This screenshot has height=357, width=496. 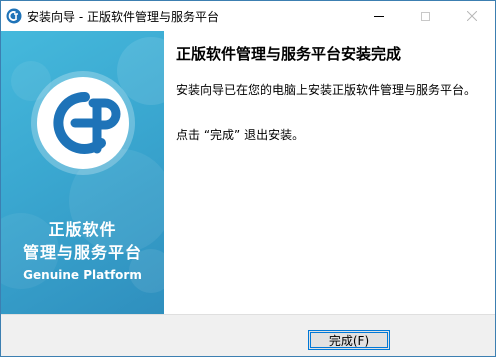 I want to click on page-heading: 正版软件管理与服务平台安装完成, so click(x=289, y=54).